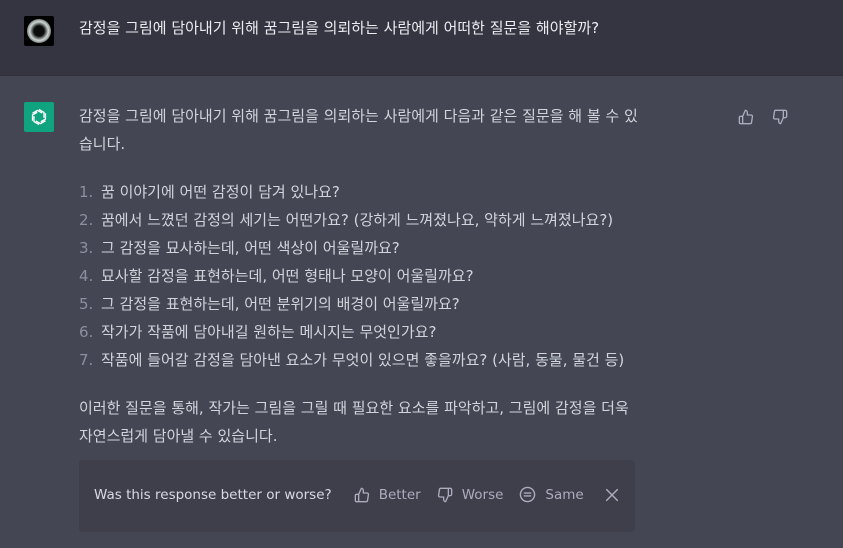  I want to click on better-label: Better, so click(399, 494).